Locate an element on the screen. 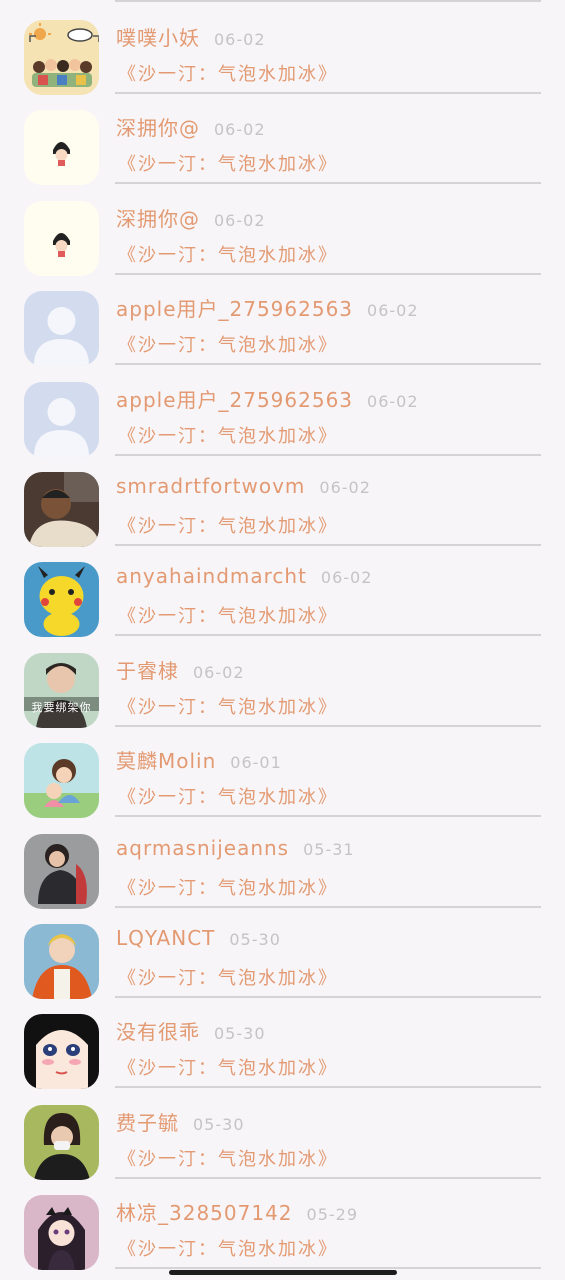 Image resolution: width=565 pixels, height=1280 pixels. avatar: 我要绑架你 is located at coordinates (61, 690).